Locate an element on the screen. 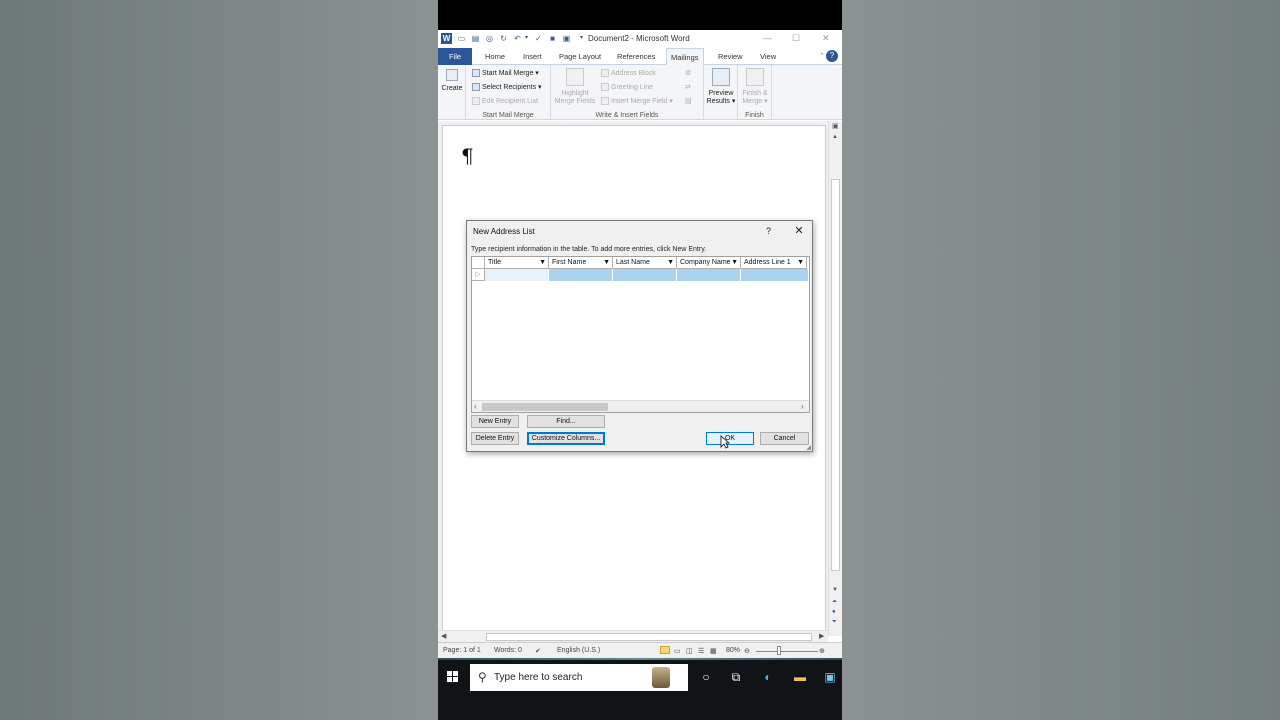 The image size is (1280, 720). draft-icon: ▦ is located at coordinates (713, 651).